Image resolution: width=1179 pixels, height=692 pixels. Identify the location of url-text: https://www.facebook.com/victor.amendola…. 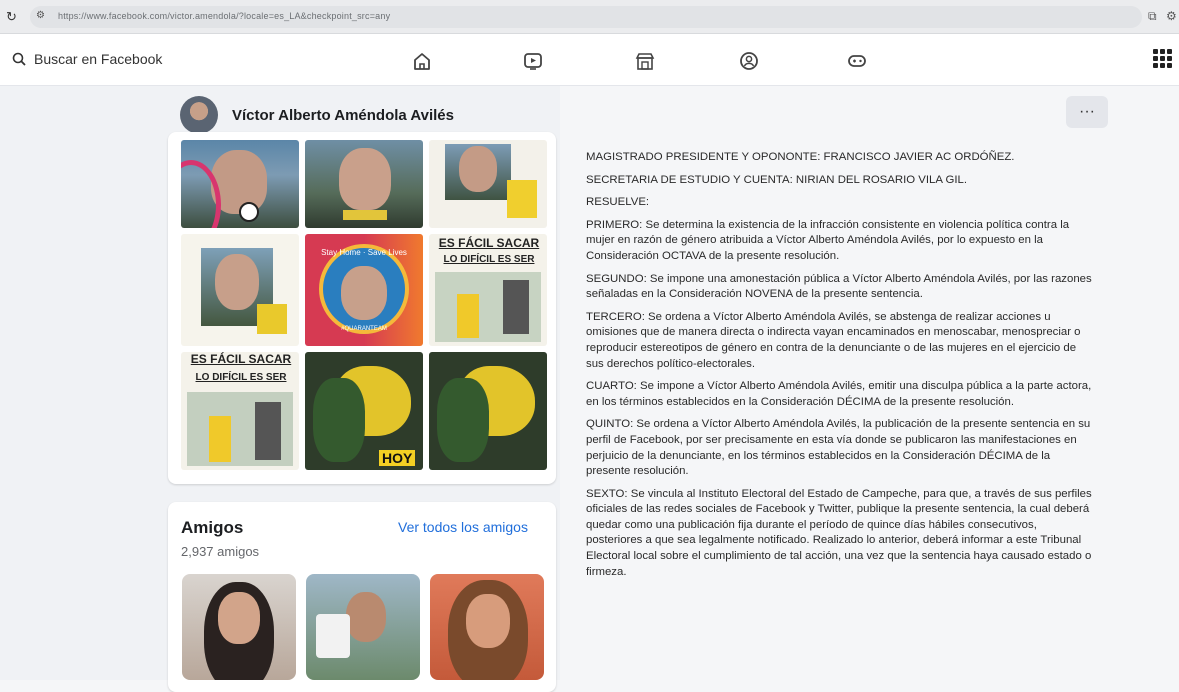
(224, 16).